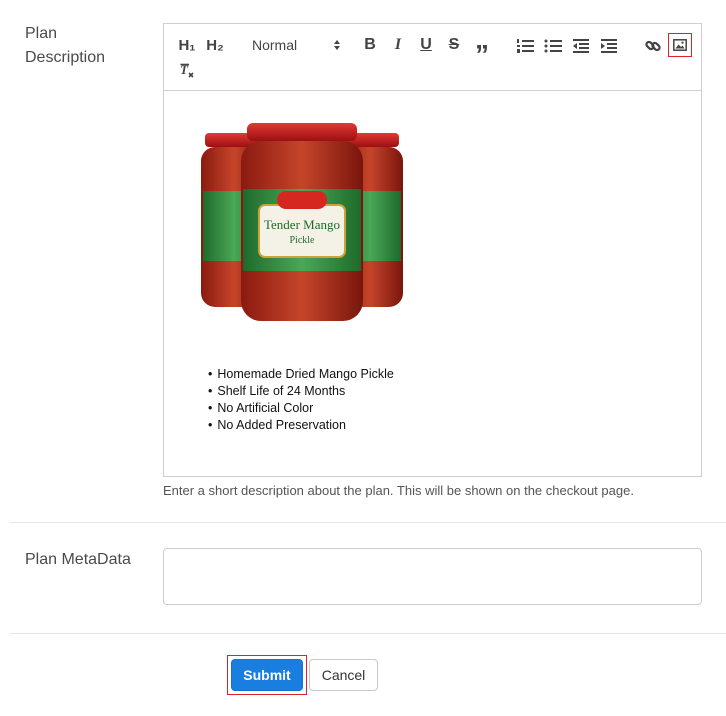 The height and width of the screenshot is (716, 726). I want to click on clear-format-icon: T, so click(187, 71).